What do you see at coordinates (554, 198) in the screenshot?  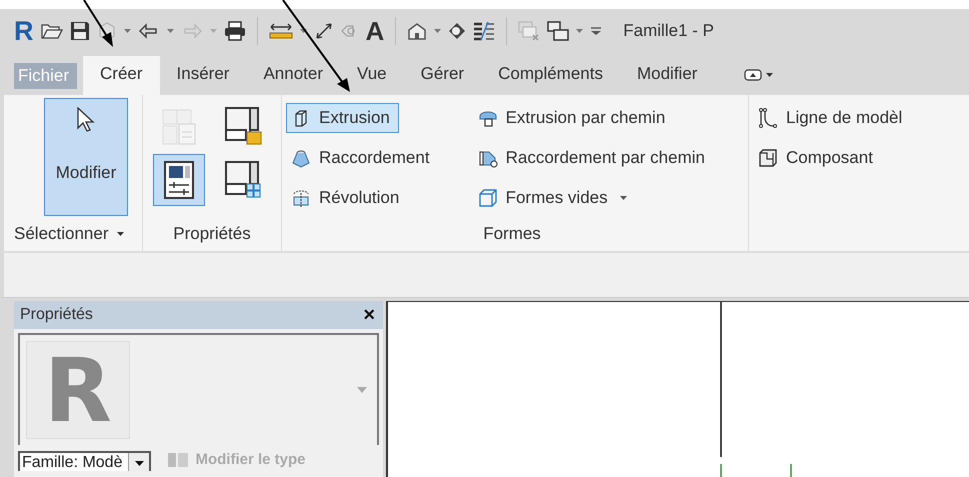 I see `shape-tool-button: Formes vides` at bounding box center [554, 198].